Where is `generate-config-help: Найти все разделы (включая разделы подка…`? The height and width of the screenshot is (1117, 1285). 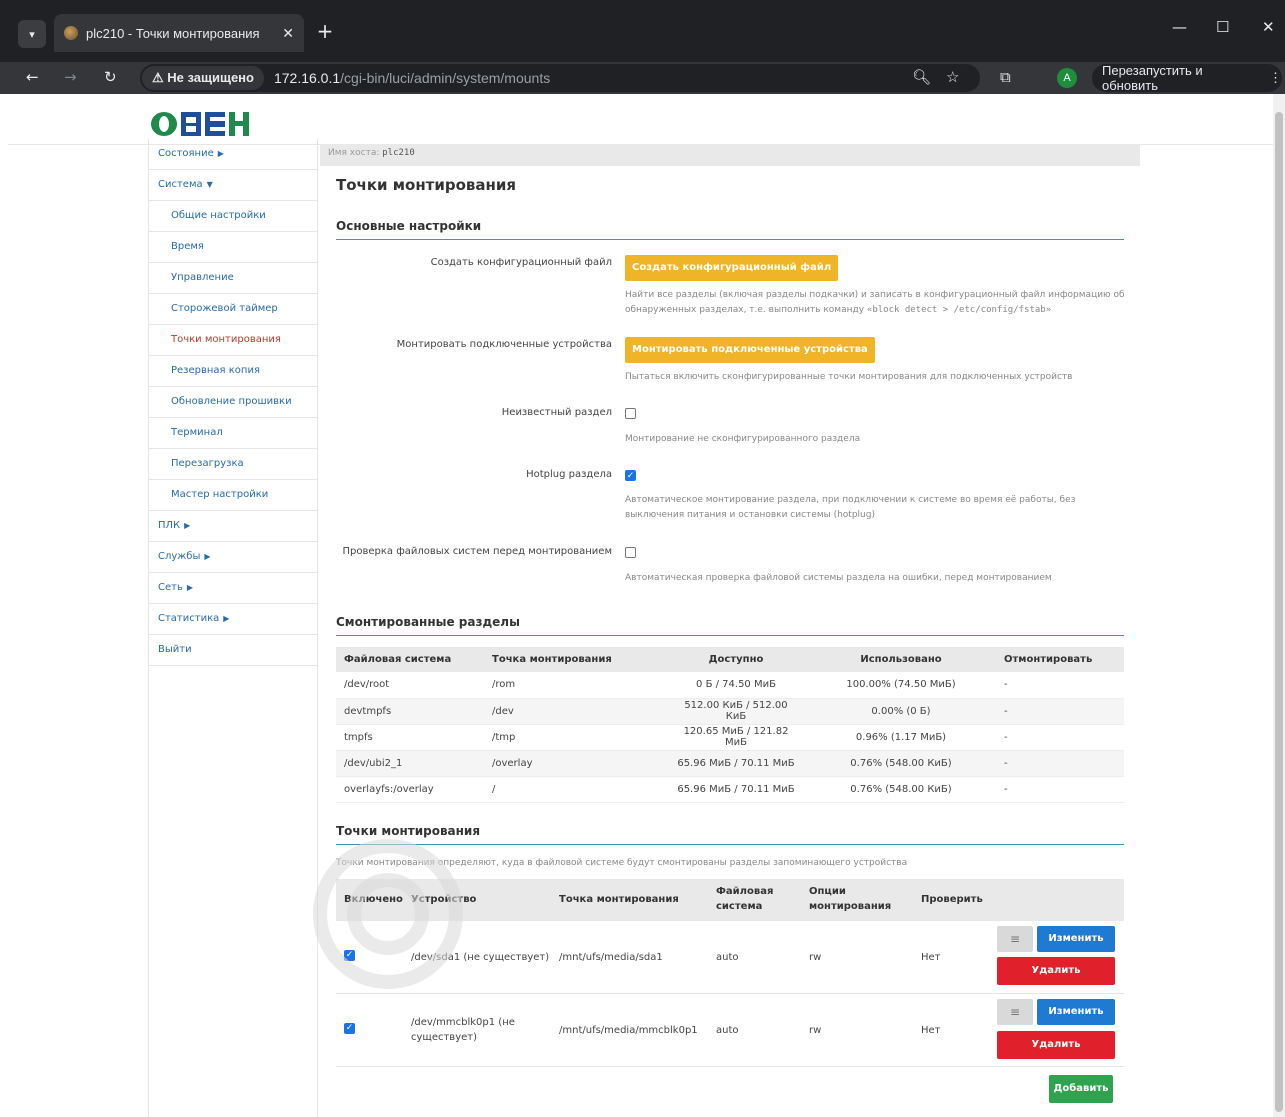 generate-config-help: Найти все разделы (включая разделы подка… is located at coordinates (875, 303).